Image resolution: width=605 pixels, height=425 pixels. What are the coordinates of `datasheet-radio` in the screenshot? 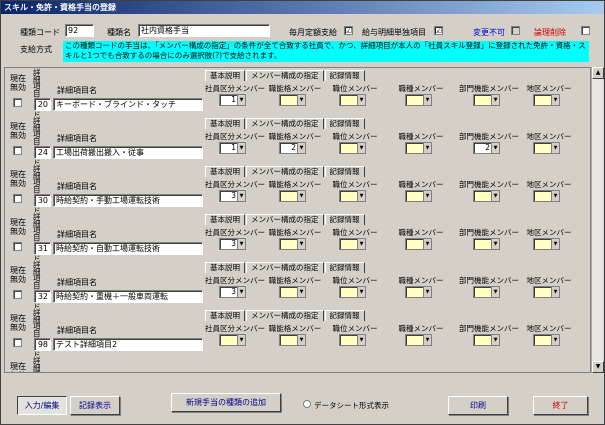 It's located at (307, 404).